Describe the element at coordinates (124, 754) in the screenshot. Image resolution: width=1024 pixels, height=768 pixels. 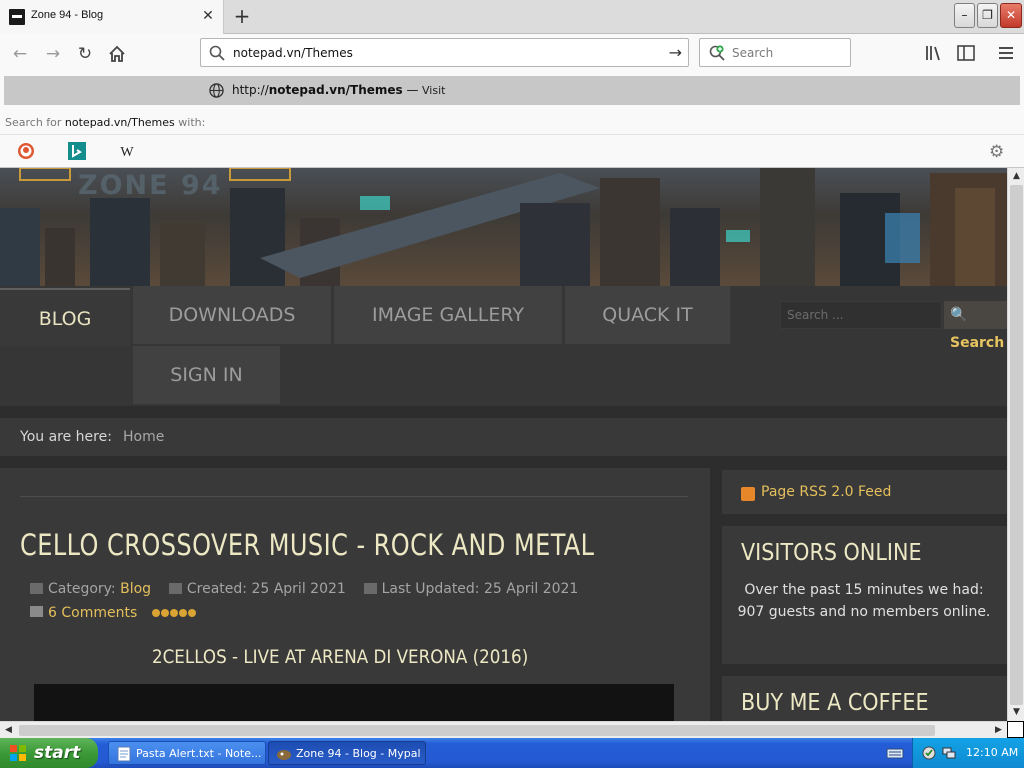
I see `notepad-icon` at that location.